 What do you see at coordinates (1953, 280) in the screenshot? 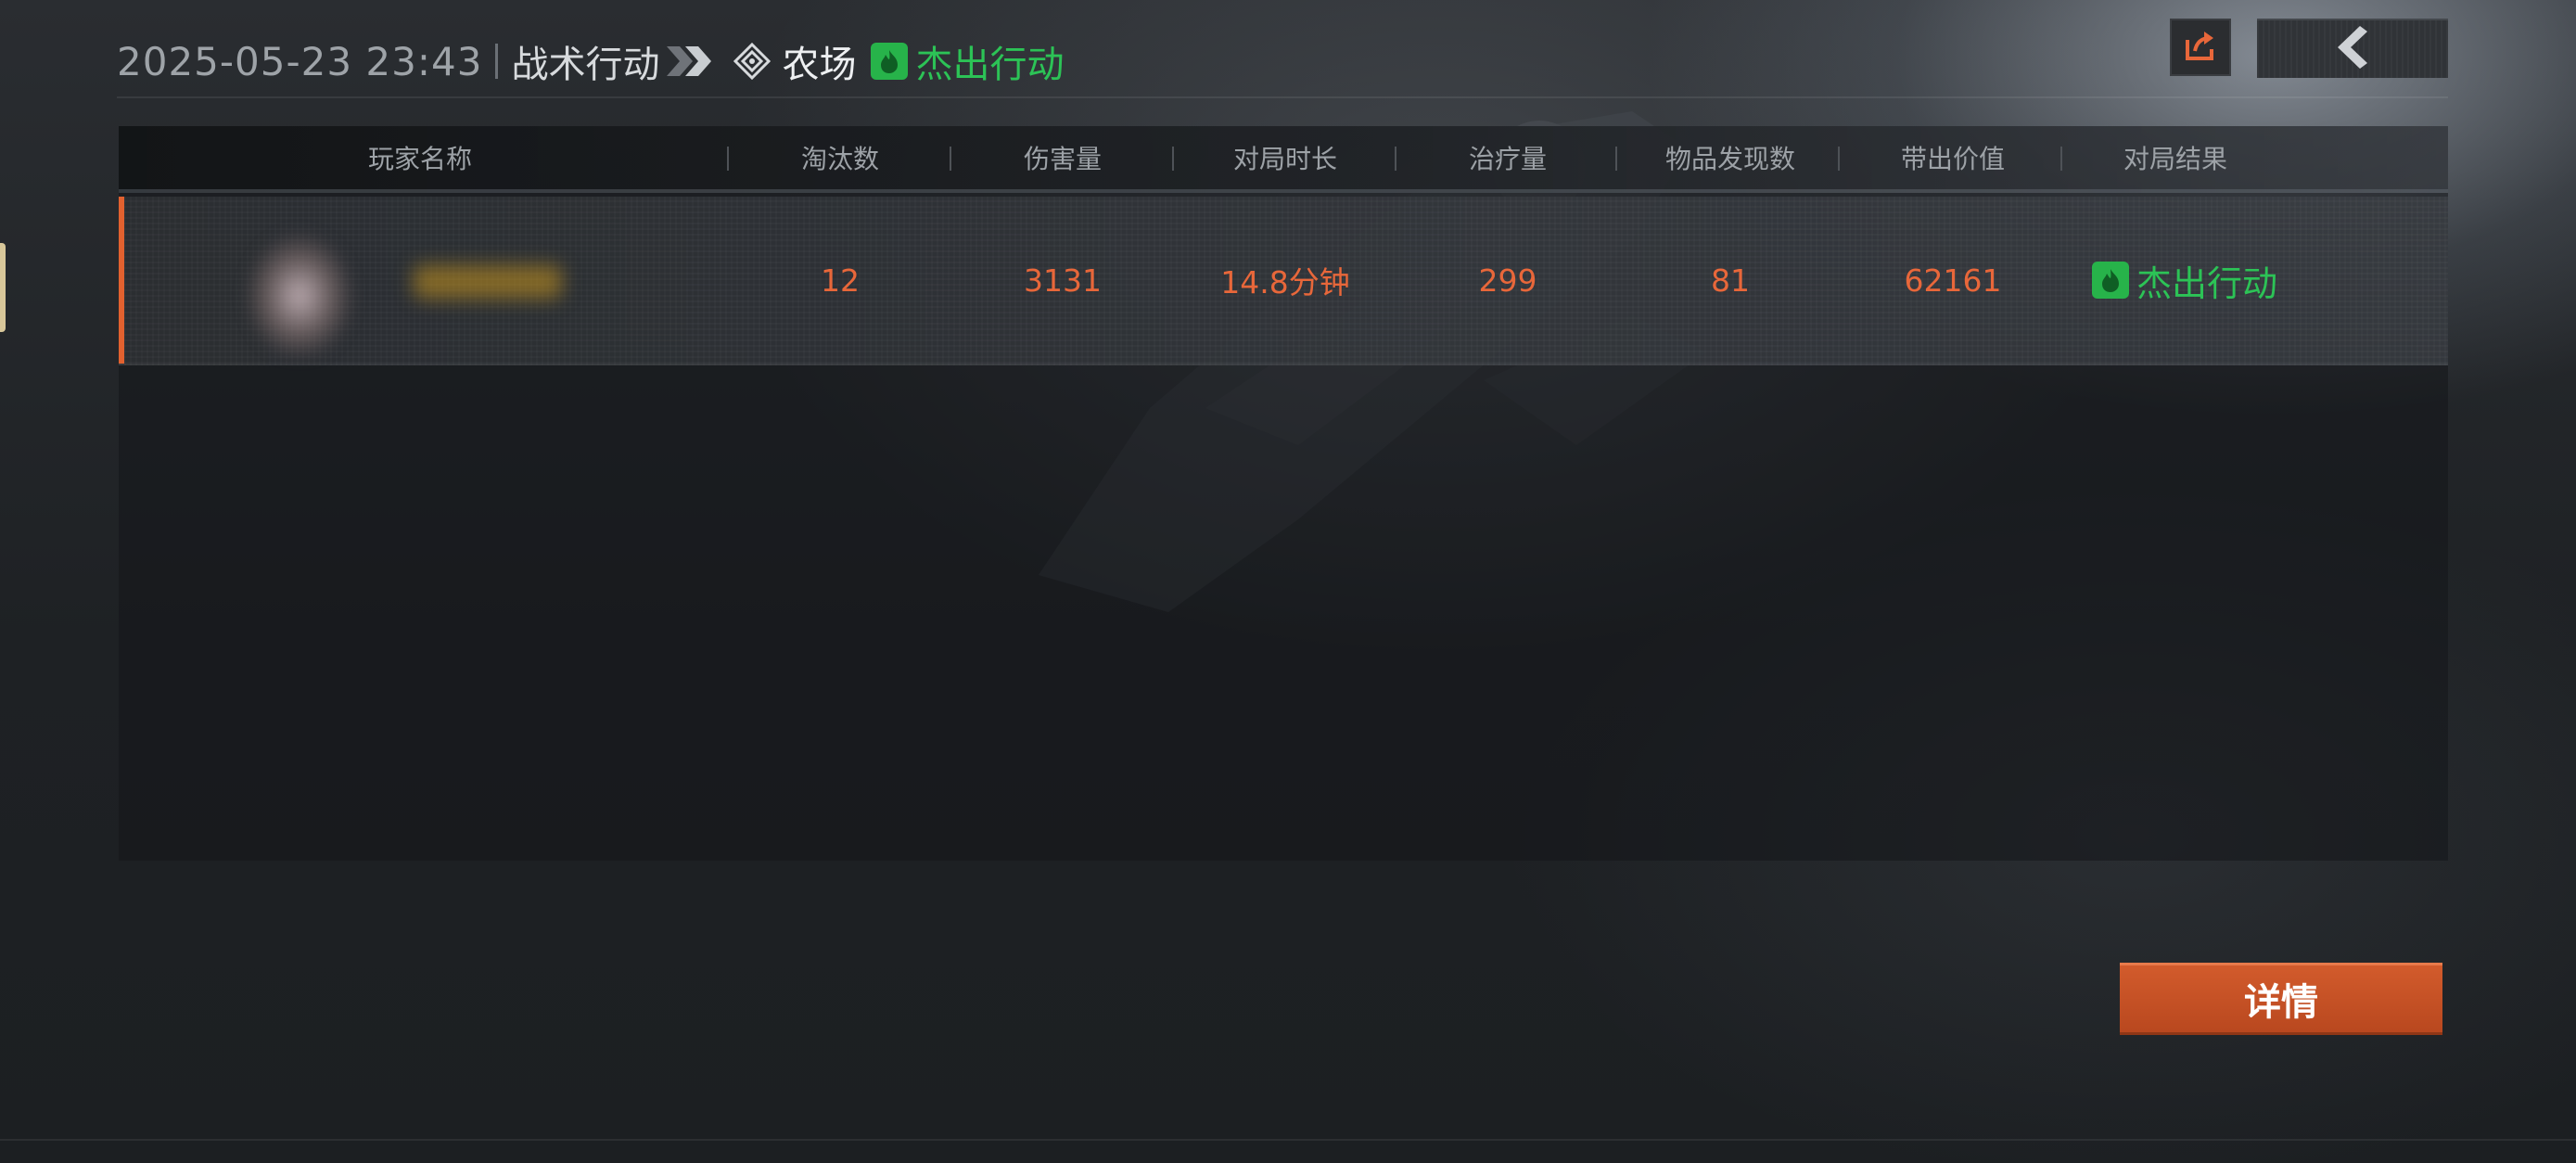
I see `cell-extracted-value: 62161` at bounding box center [1953, 280].